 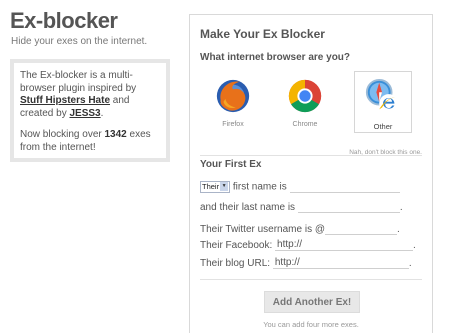 I want to click on browser-option-chrome: Chrome, so click(x=305, y=102).